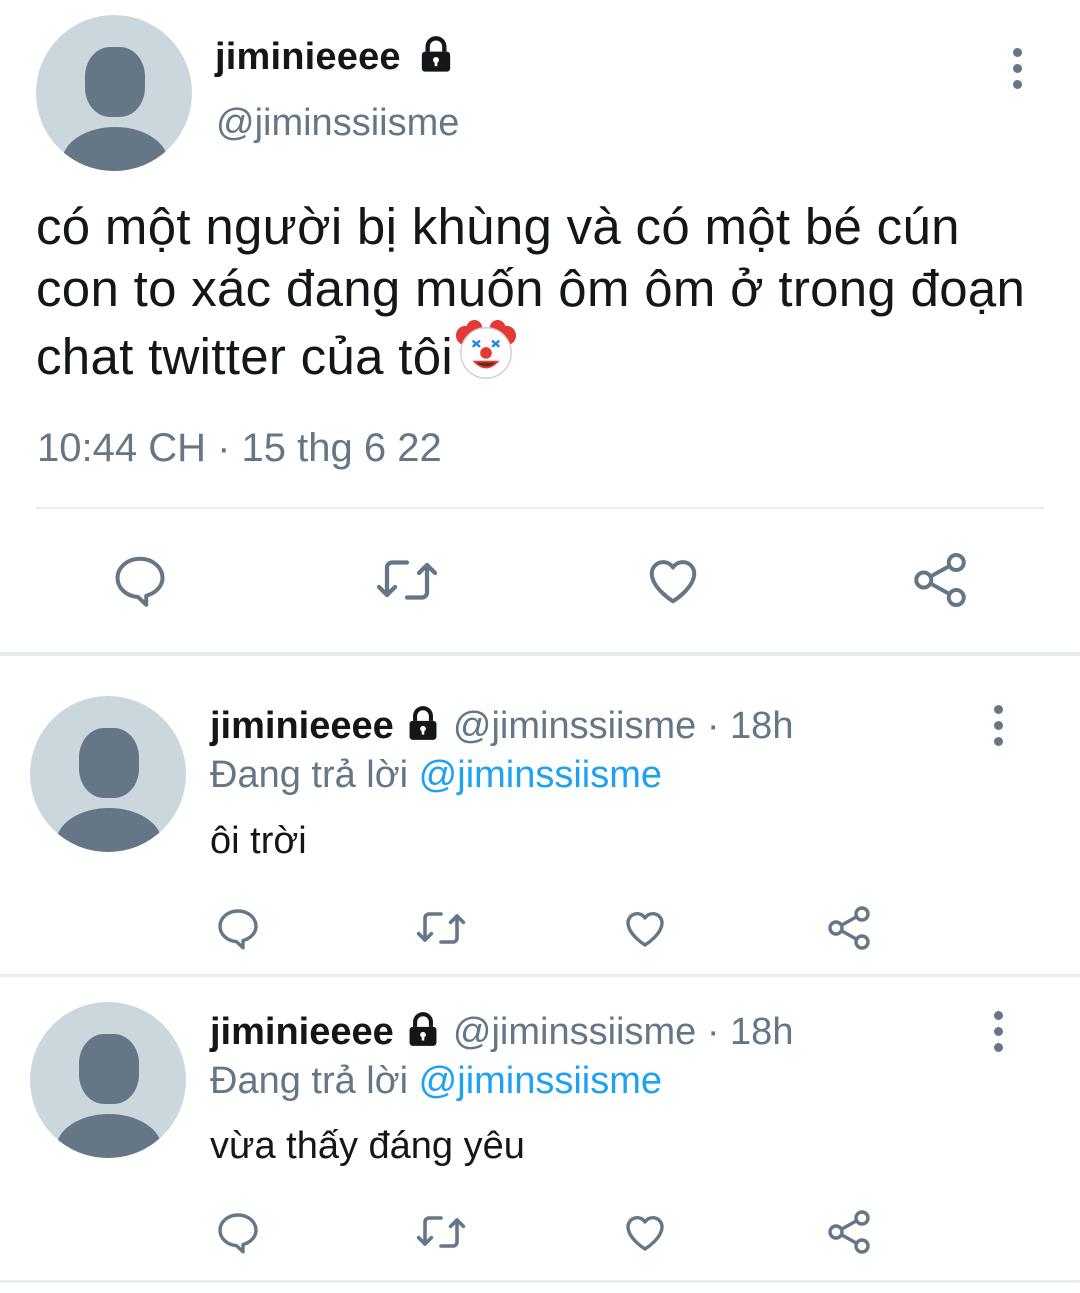 The height and width of the screenshot is (1293, 1080). What do you see at coordinates (540, 508) in the screenshot?
I see `divider` at bounding box center [540, 508].